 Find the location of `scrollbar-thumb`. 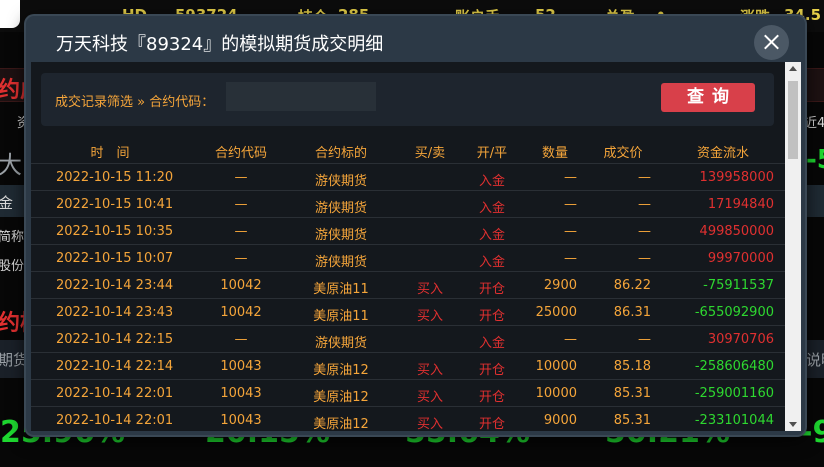

scrollbar-thumb is located at coordinates (793, 120).